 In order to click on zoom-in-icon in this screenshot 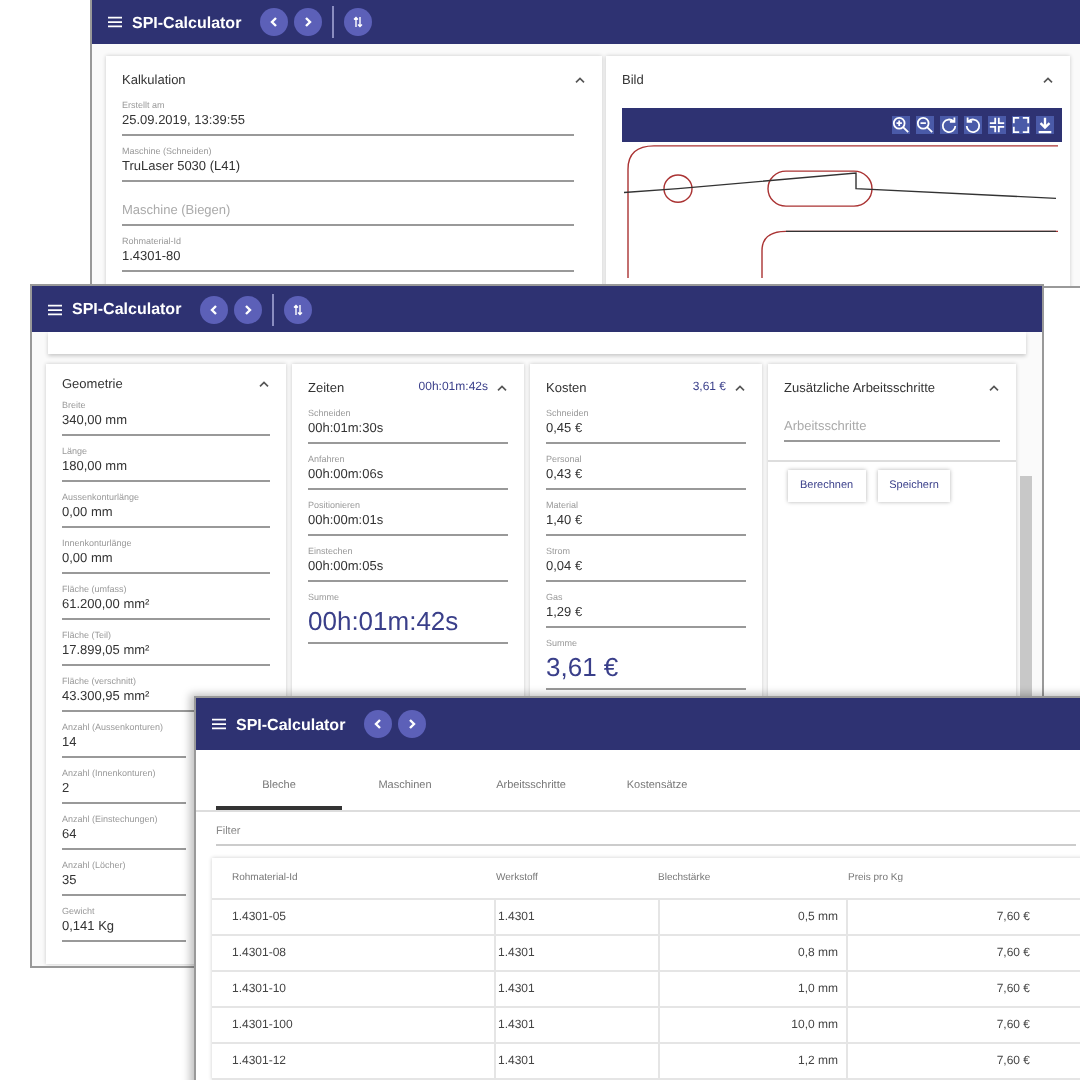, I will do `click(901, 125)`.